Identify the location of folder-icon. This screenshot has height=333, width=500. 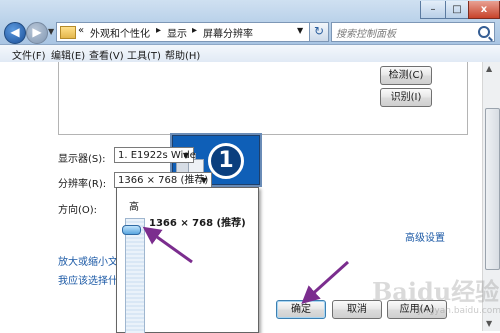
(68, 32).